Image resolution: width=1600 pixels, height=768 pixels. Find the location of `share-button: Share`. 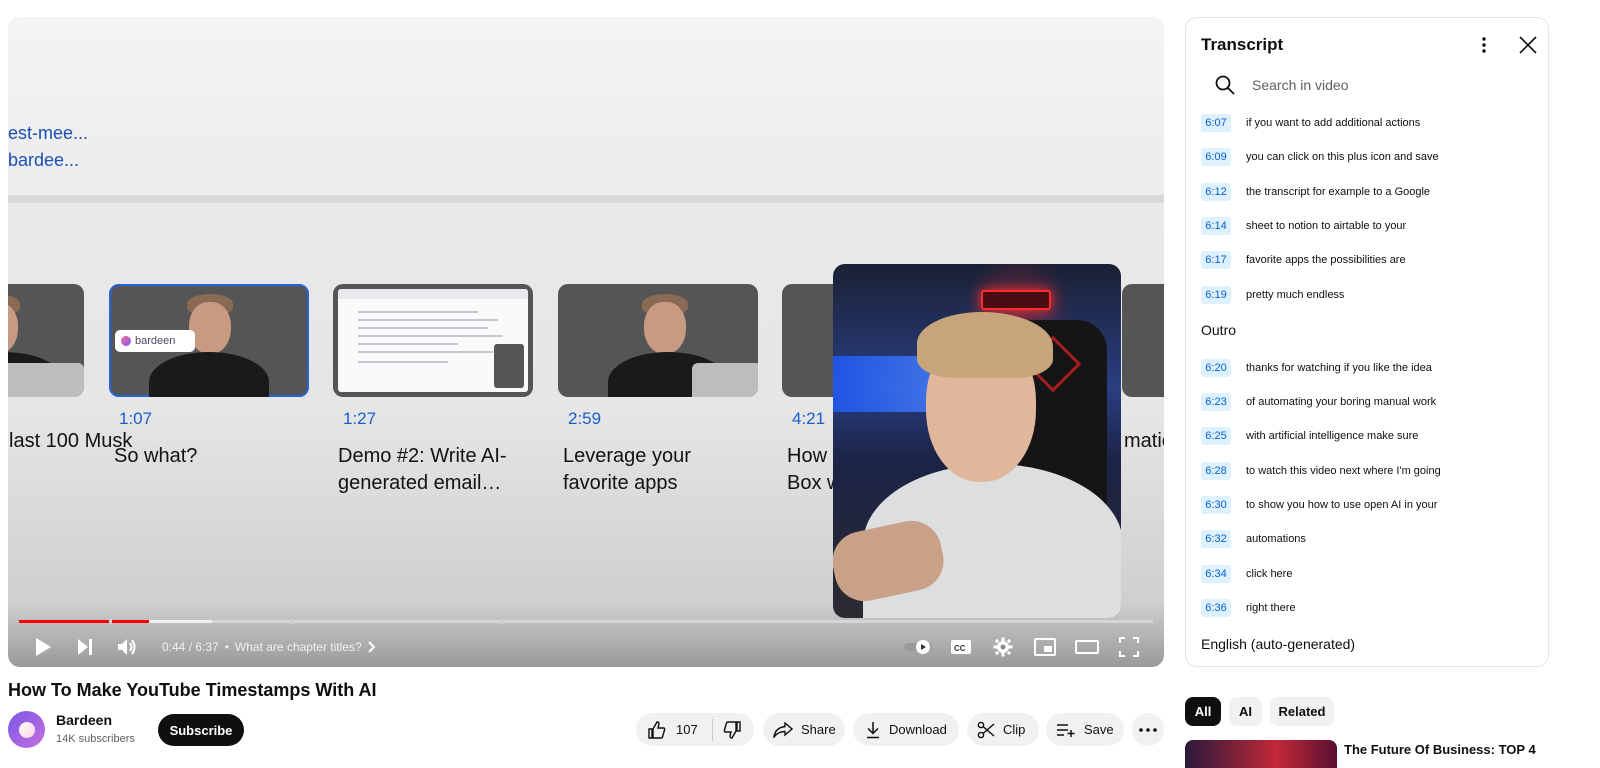

share-button: Share is located at coordinates (804, 729).